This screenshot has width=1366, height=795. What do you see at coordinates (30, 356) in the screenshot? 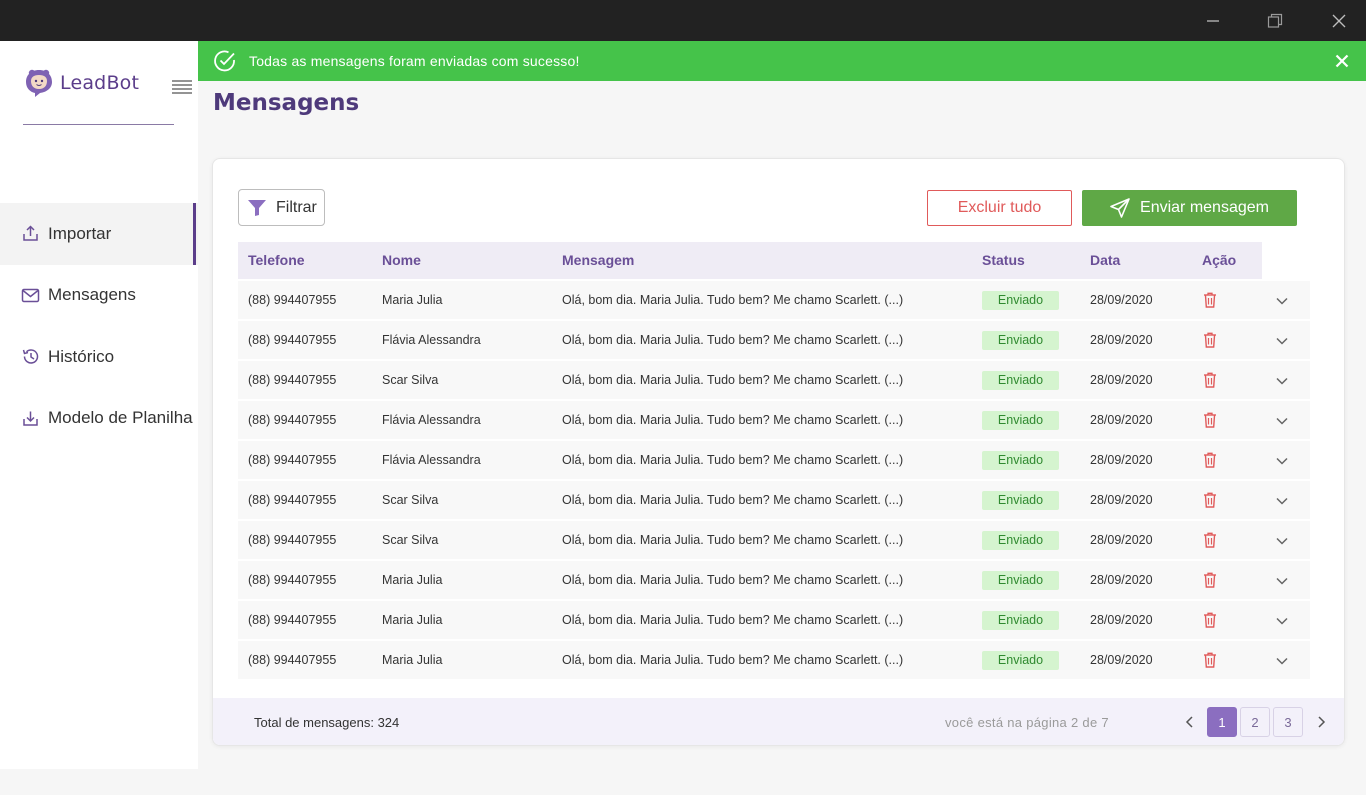
I see `history-icon` at bounding box center [30, 356].